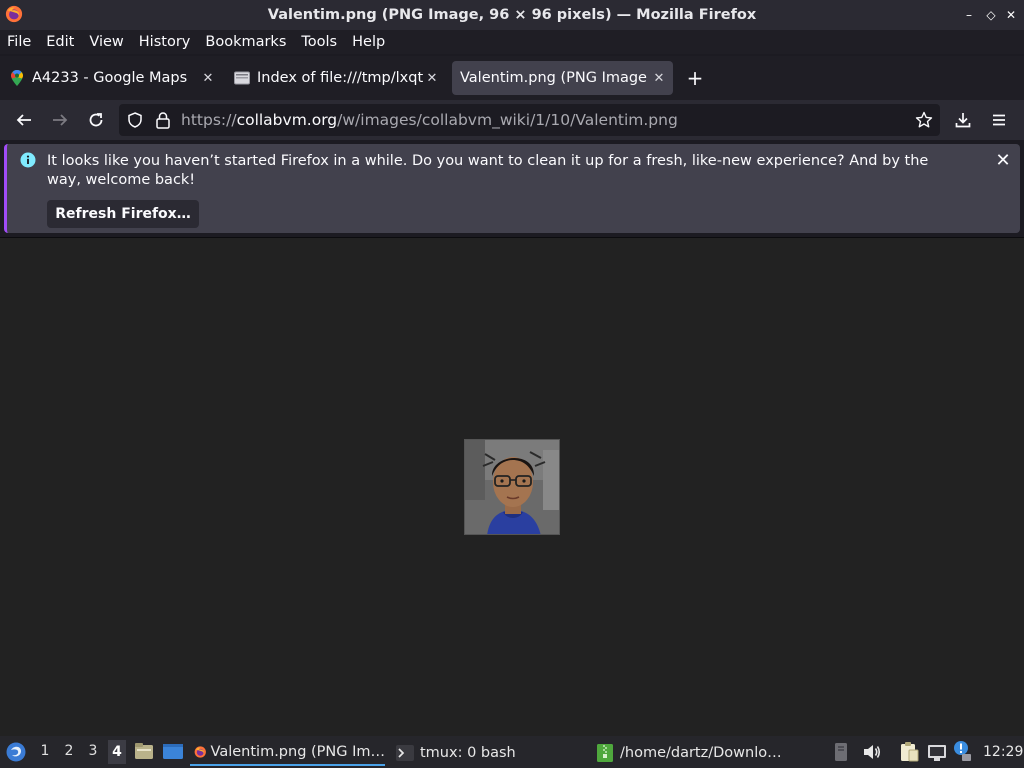  What do you see at coordinates (287, 120) in the screenshot?
I see `url-host: collabvm.org` at bounding box center [287, 120].